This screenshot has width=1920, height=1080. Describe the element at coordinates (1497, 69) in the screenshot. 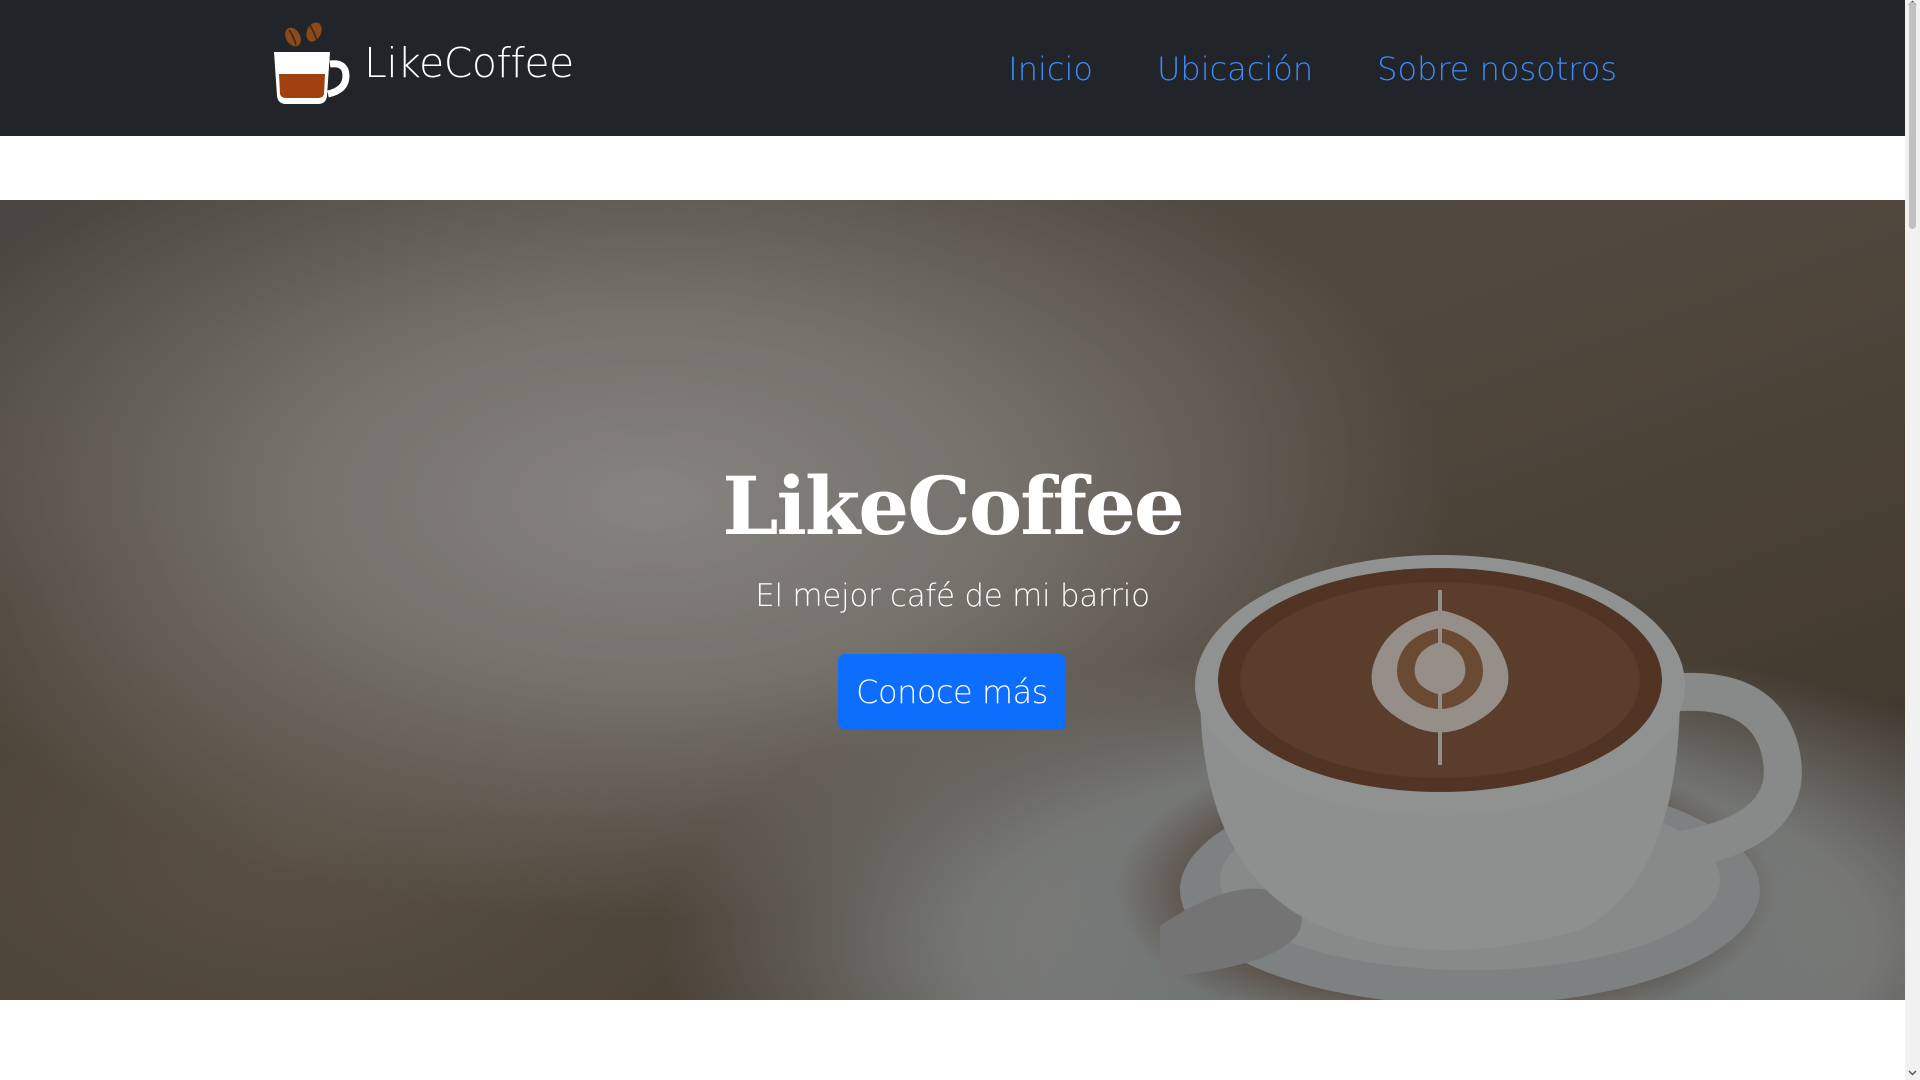

I see `nav-link-sobre-nosotros: Sobre nosotros` at that location.